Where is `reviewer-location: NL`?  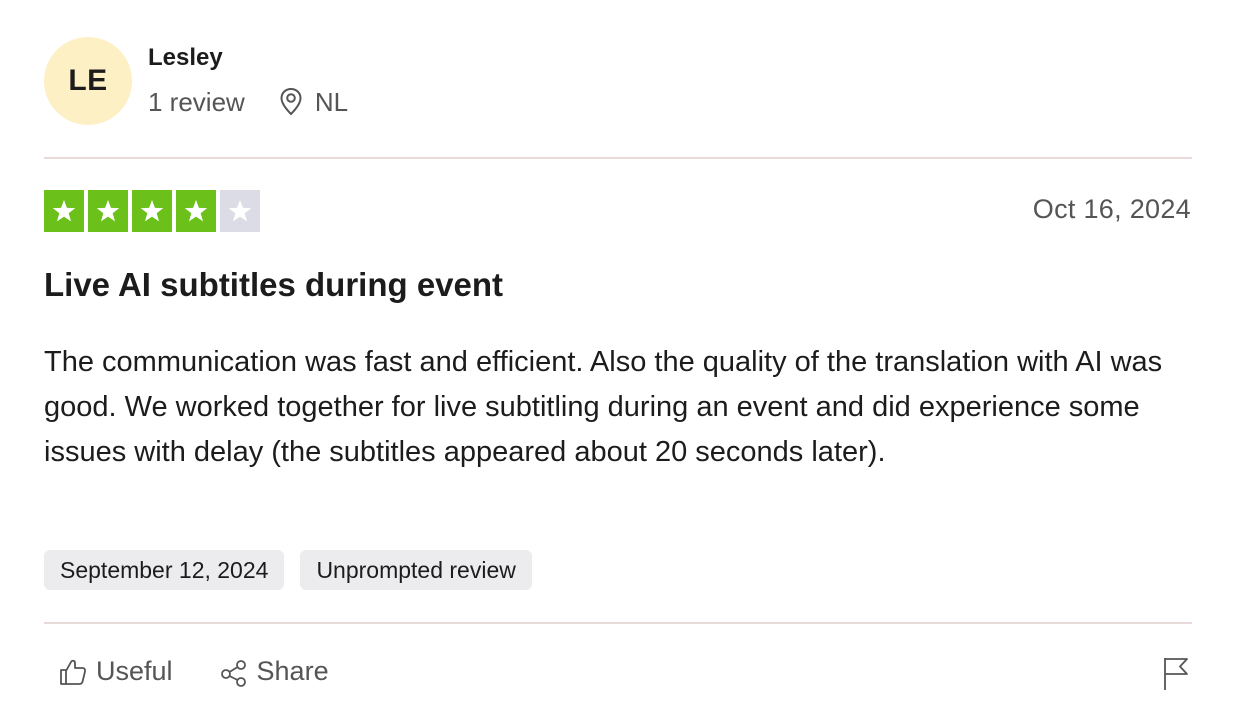 reviewer-location: NL is located at coordinates (313, 102).